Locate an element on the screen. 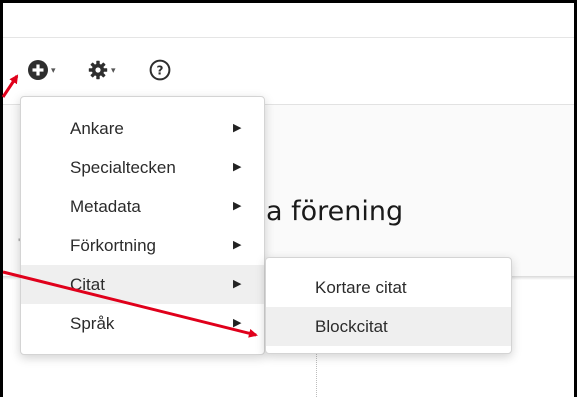 This screenshot has height=397, width=577. menu-item-label: Metadata is located at coordinates (105, 206).